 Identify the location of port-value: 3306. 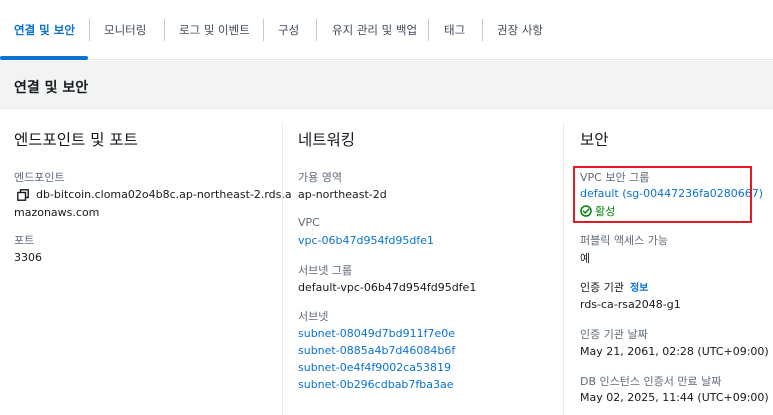
(28, 257).